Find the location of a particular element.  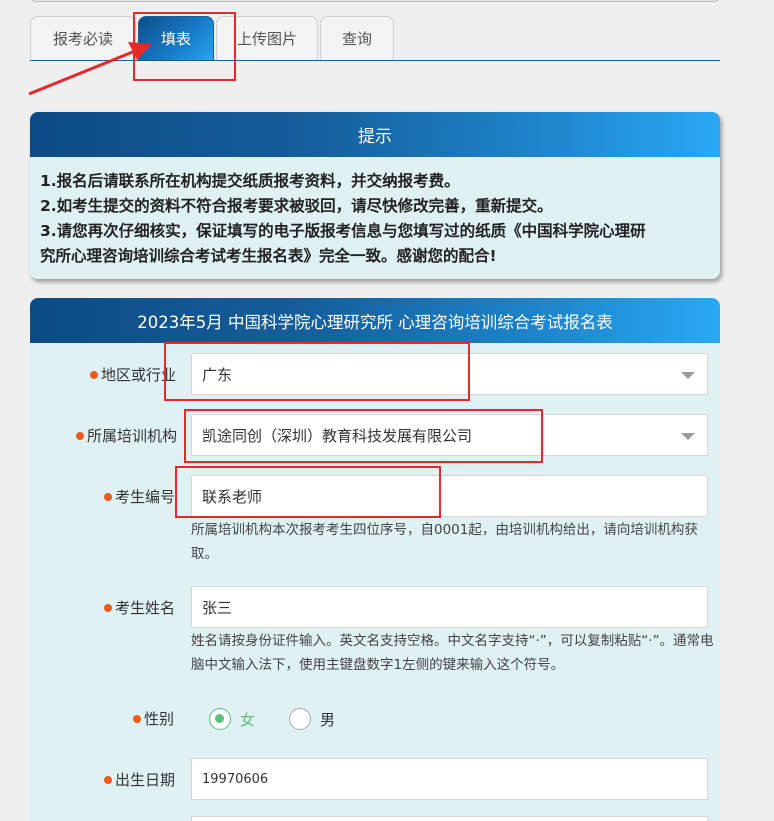

notice-line: 3.请您再次仔细核实，保证填写的电子版报考信息与您填写过的纸质《中国科学院心理研 is located at coordinates (343, 231).